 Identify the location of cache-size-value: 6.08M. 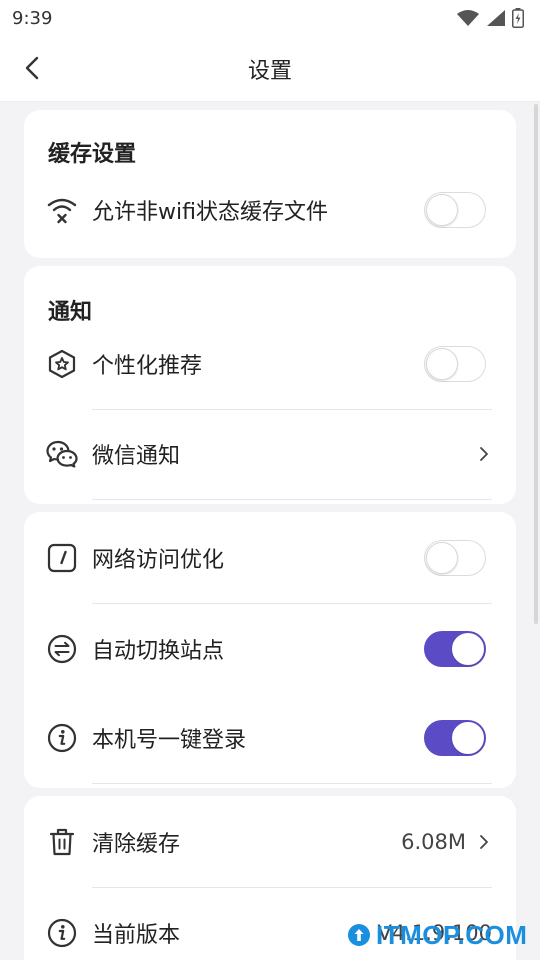
(433, 842).